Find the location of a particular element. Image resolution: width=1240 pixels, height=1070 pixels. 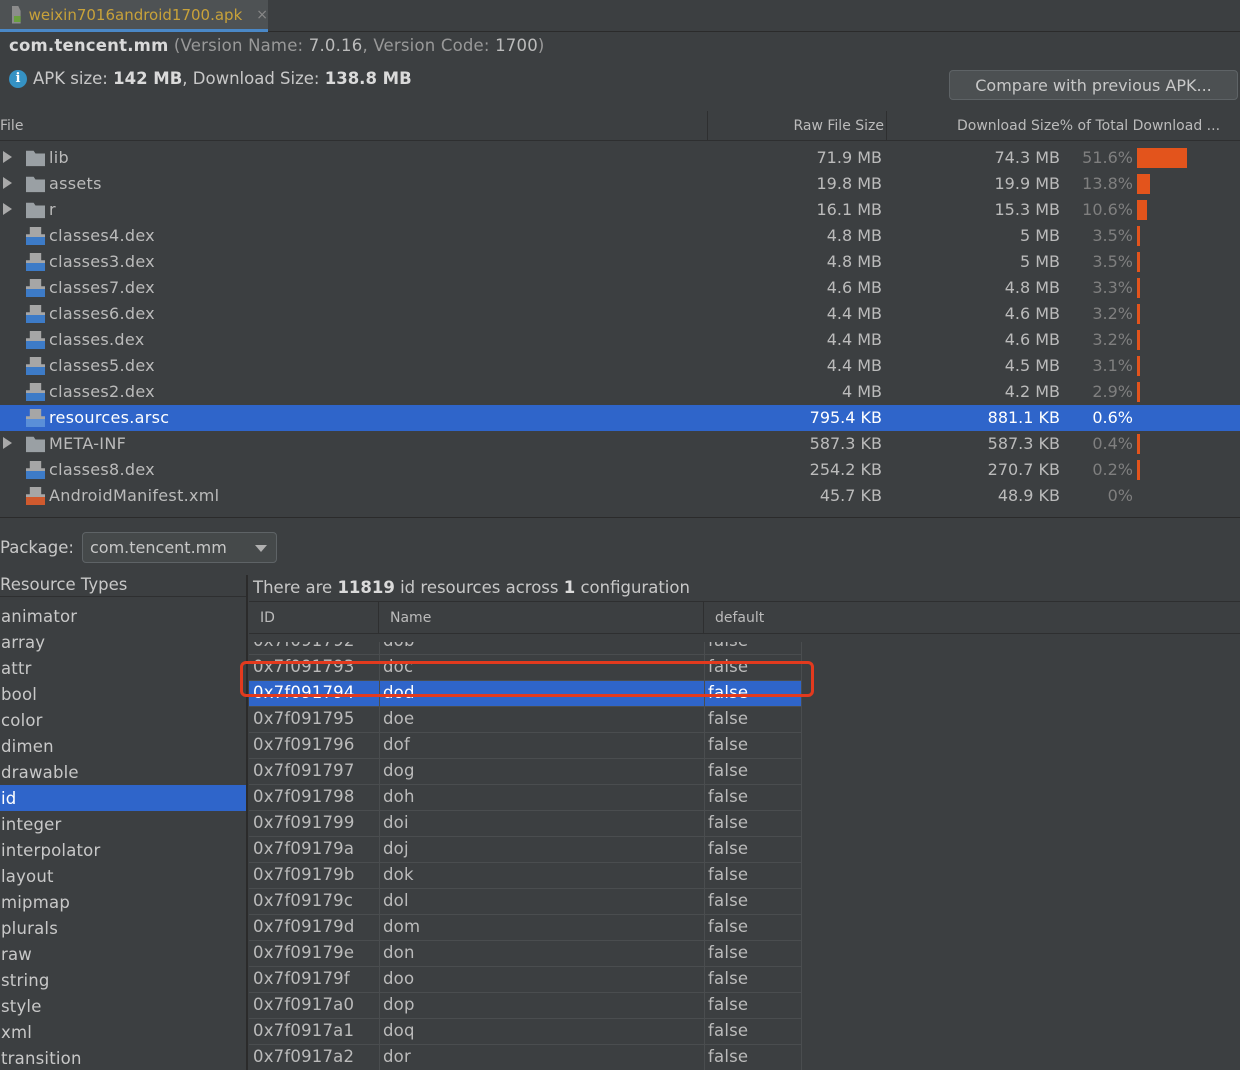

resource-name: doj is located at coordinates (396, 848).